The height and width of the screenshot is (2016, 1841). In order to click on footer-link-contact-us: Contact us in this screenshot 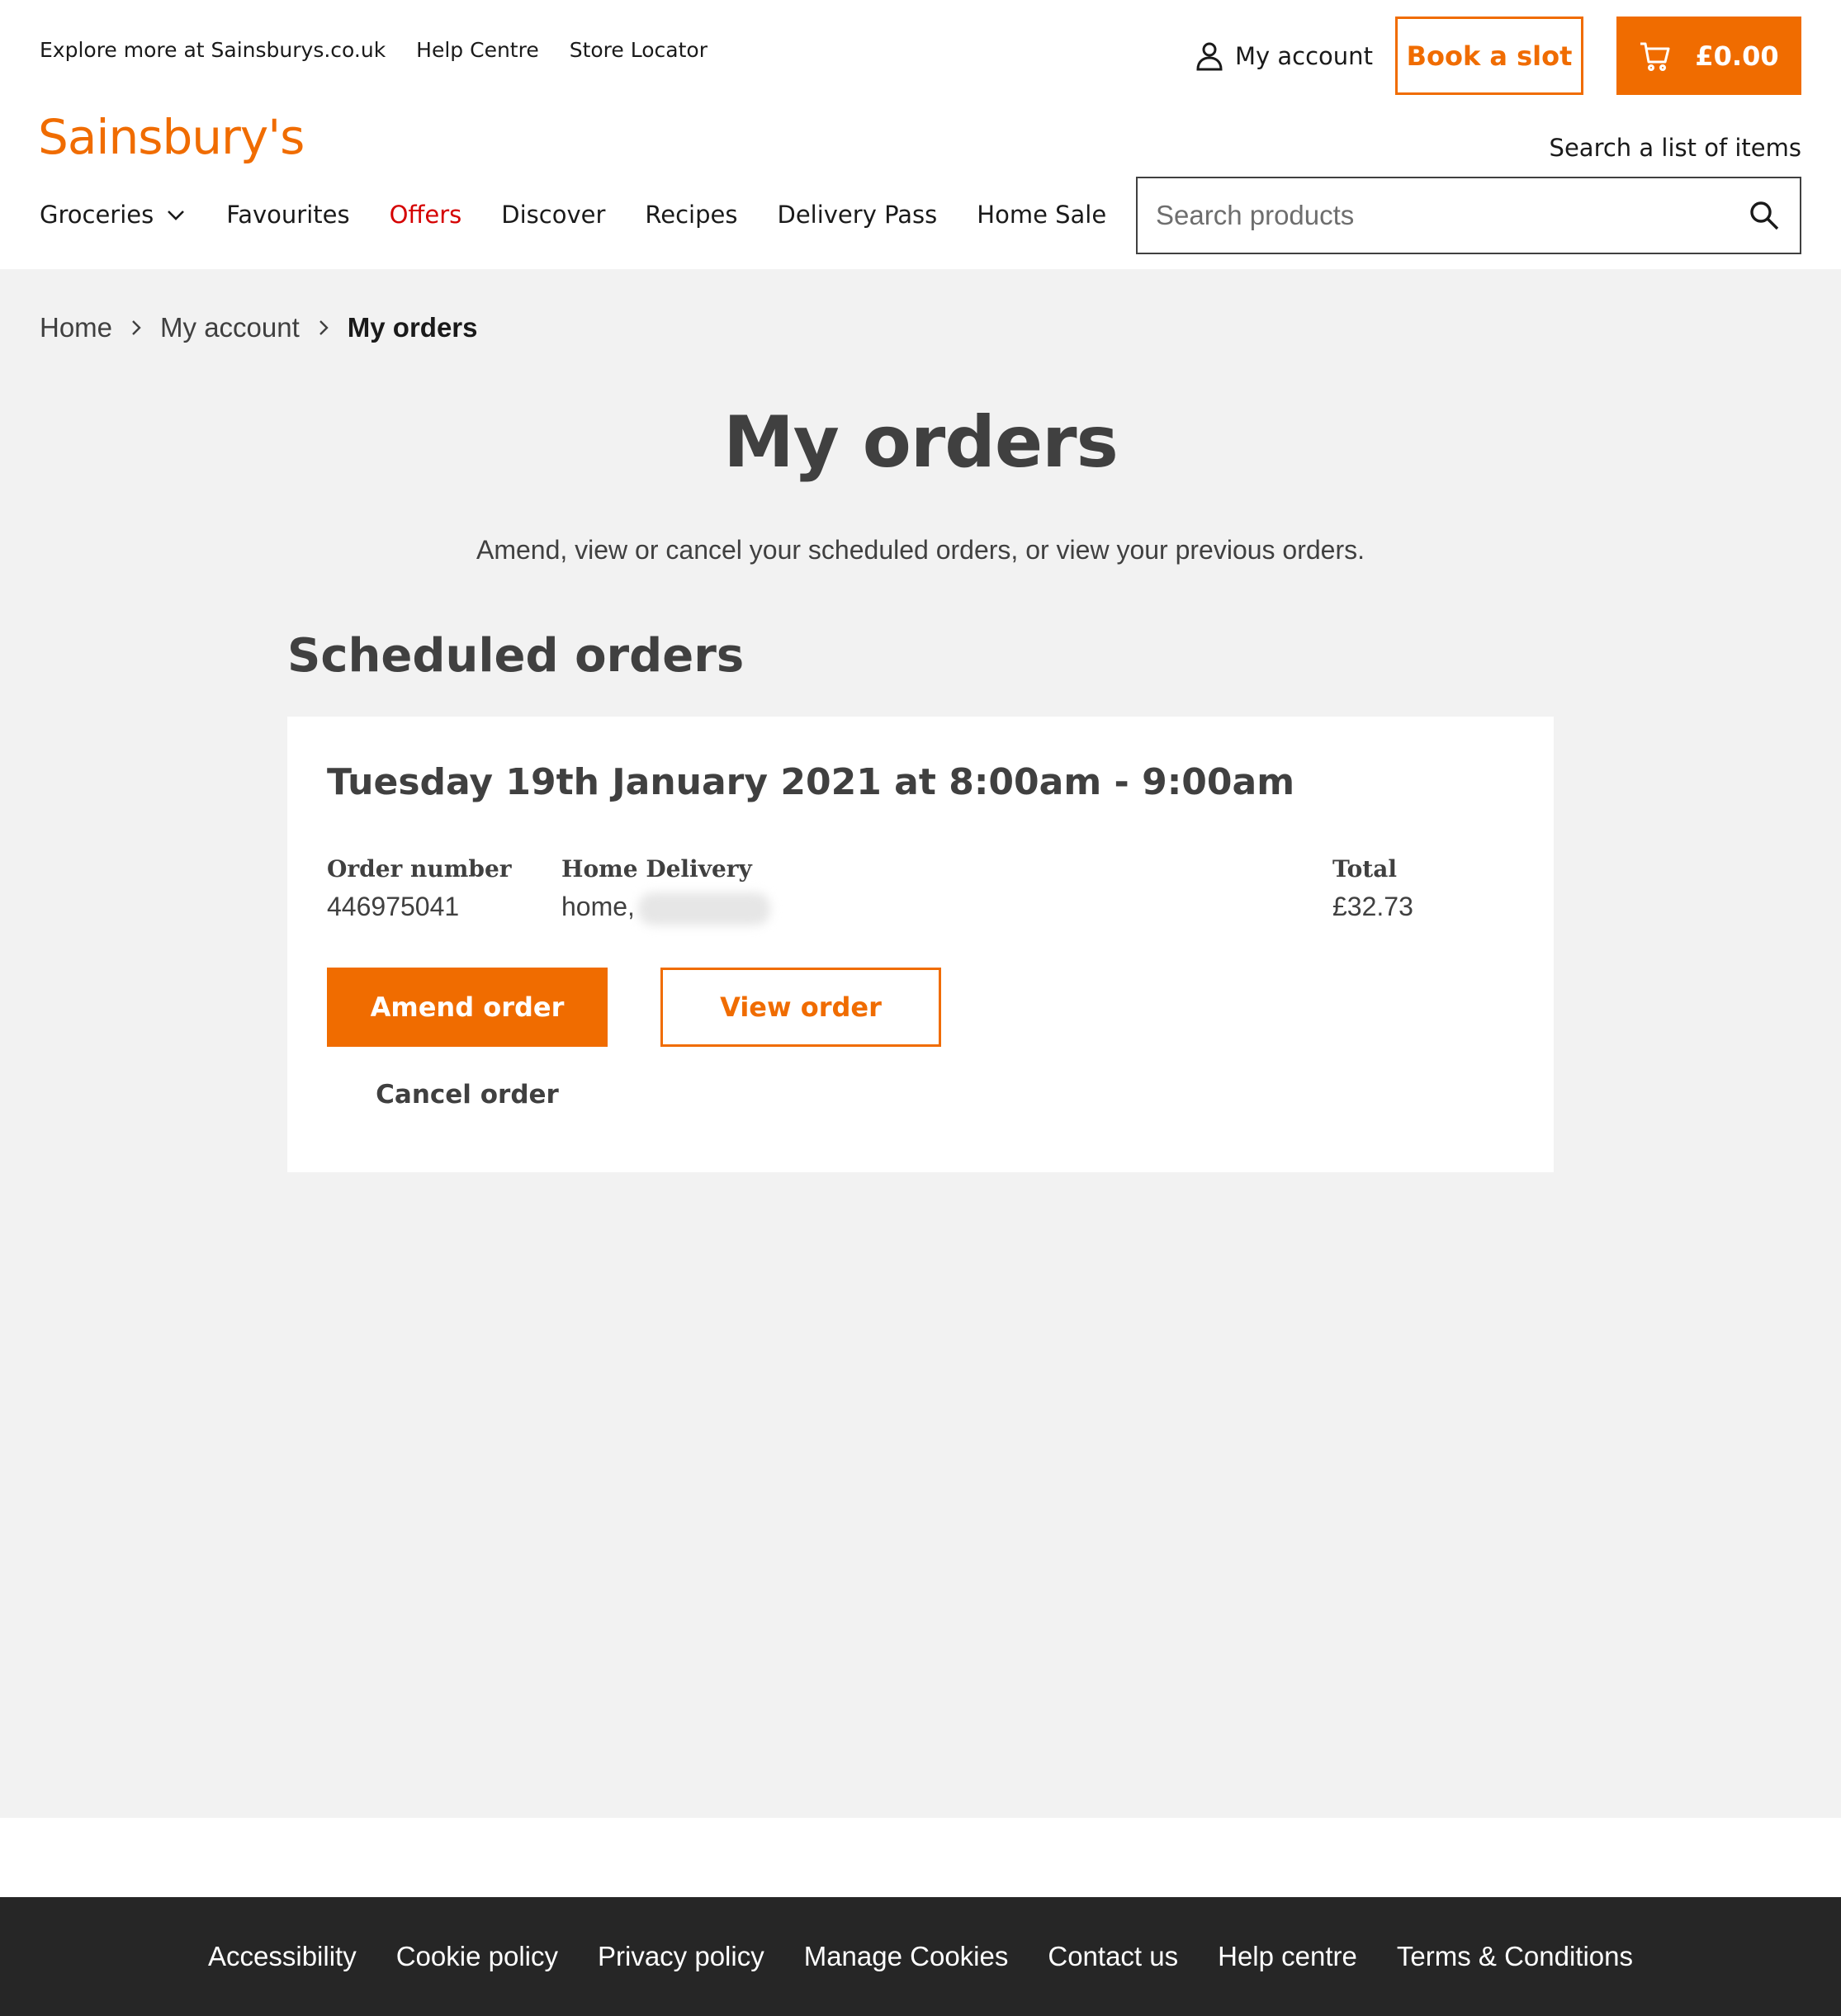, I will do `click(1113, 1956)`.